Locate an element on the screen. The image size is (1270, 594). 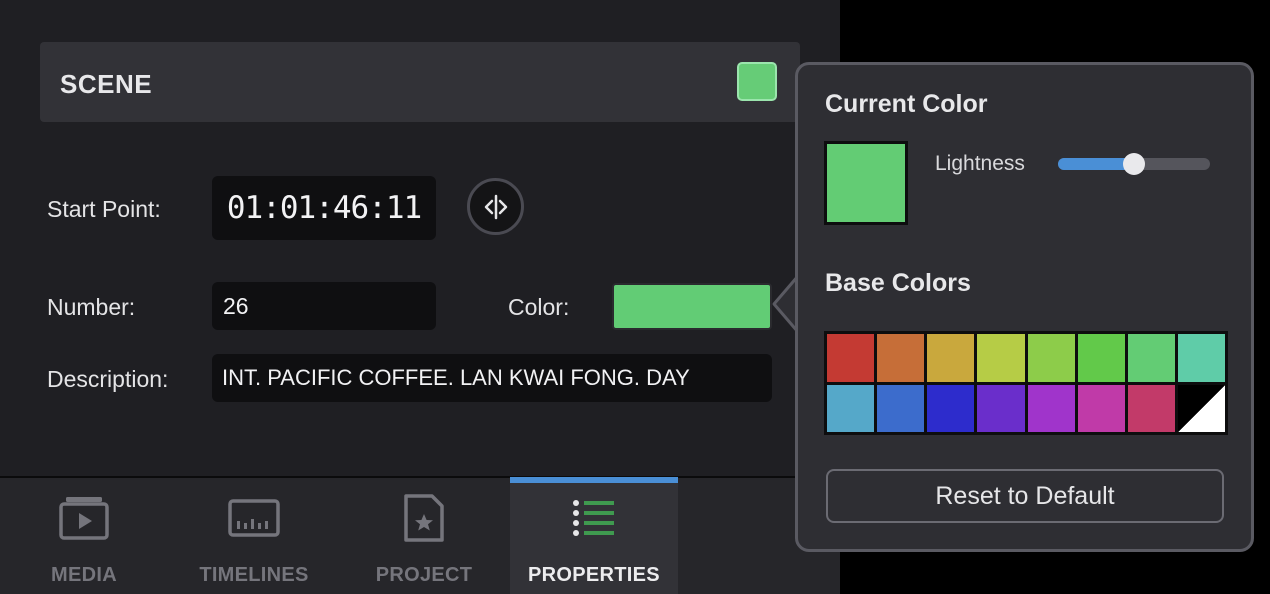
base-colors-grid is located at coordinates (1026, 383).